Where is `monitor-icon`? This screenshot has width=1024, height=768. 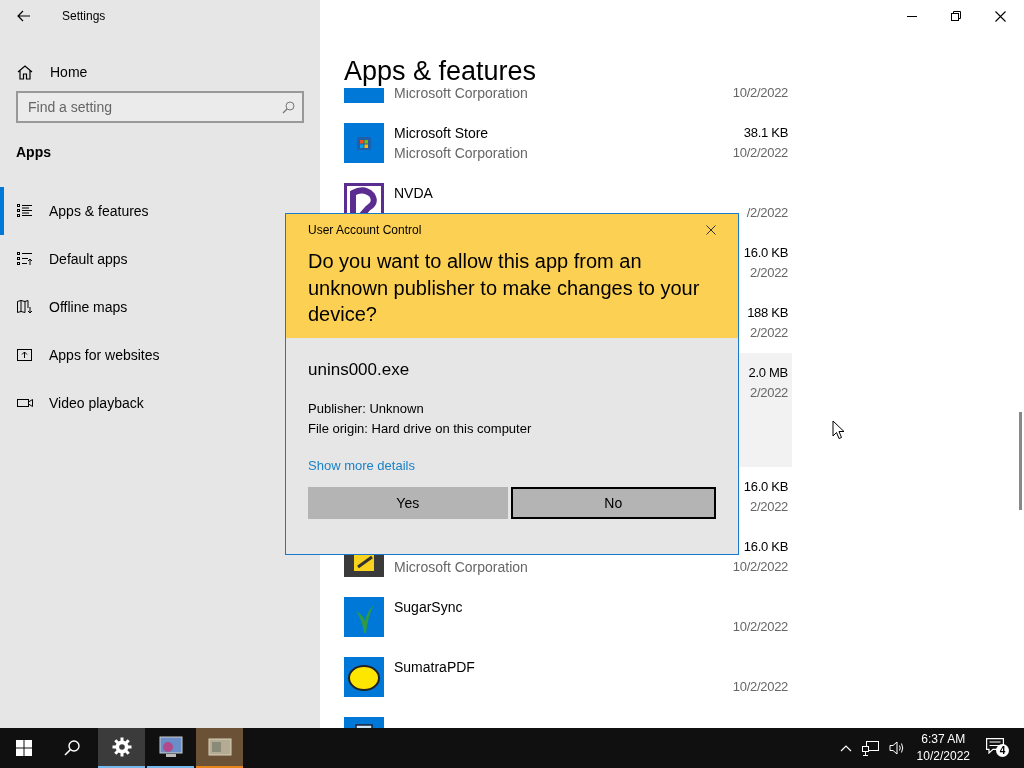
monitor-icon is located at coordinates (170, 747).